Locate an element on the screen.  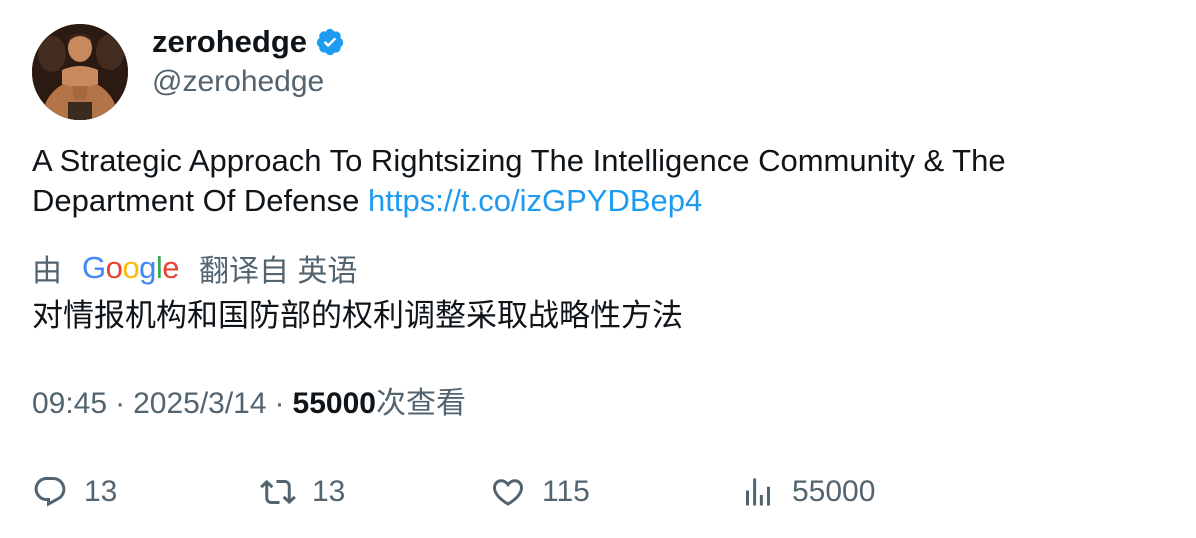
like-button: 115 is located at coordinates (540, 492).